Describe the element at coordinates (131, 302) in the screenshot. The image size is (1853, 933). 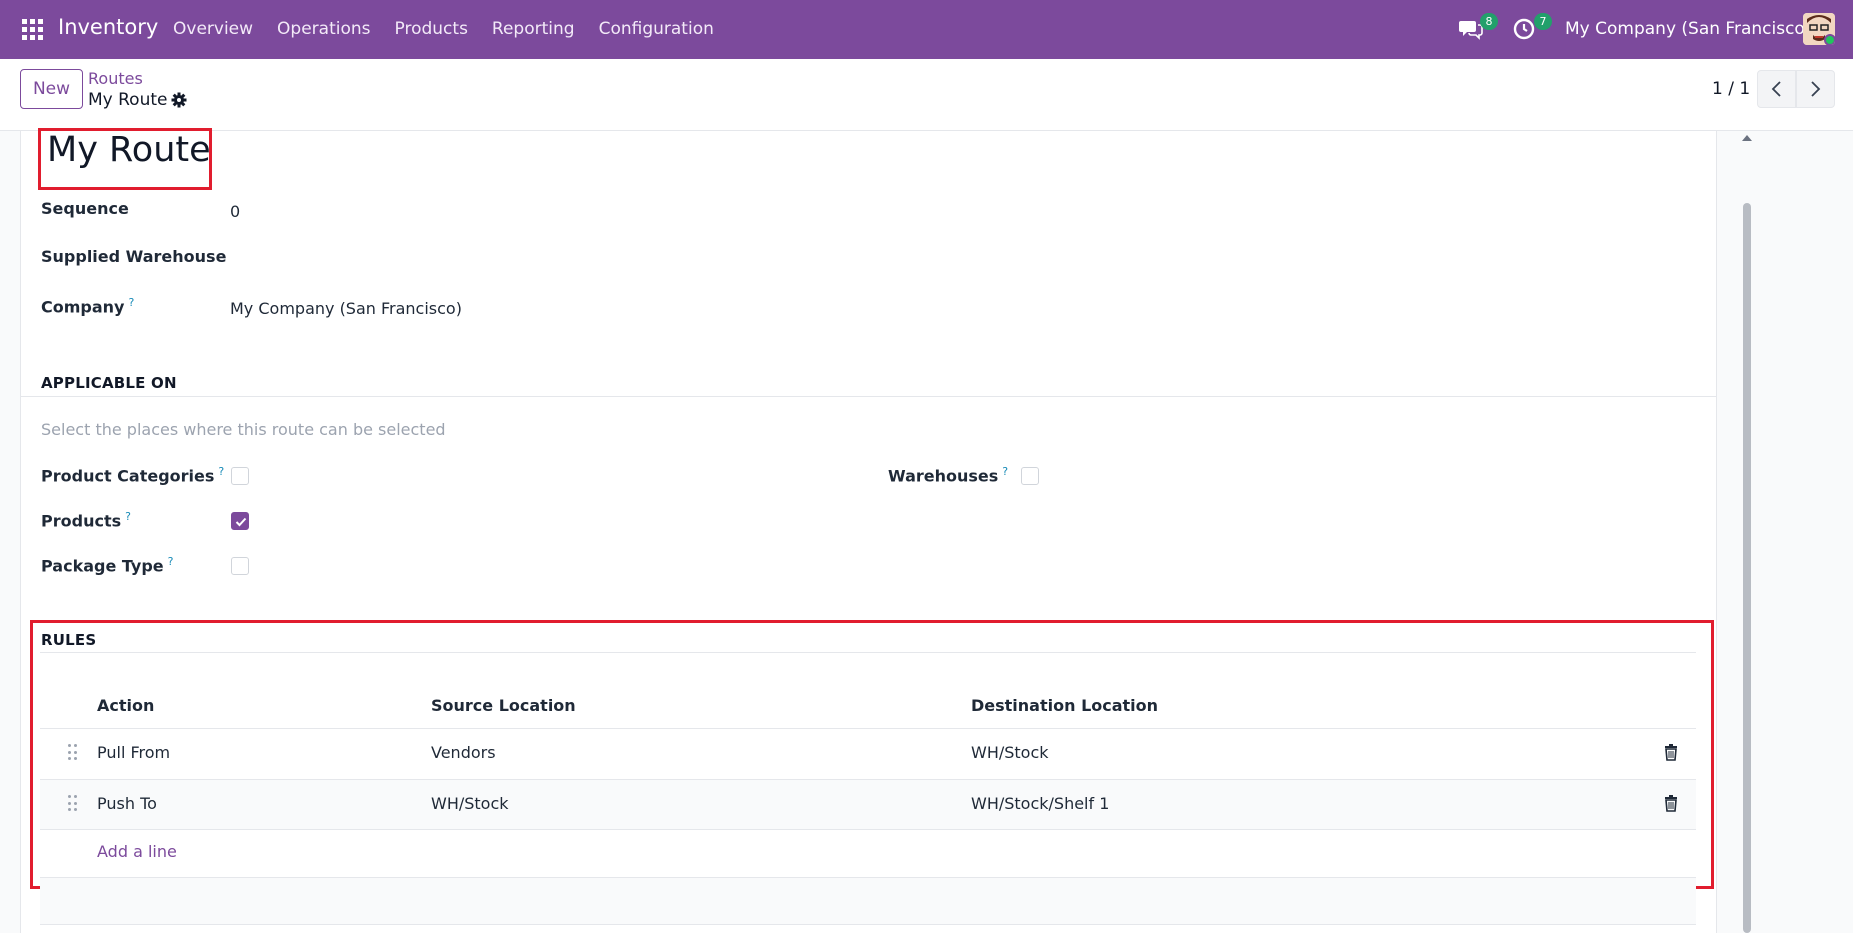
I see `company-help-icon: ?` at that location.